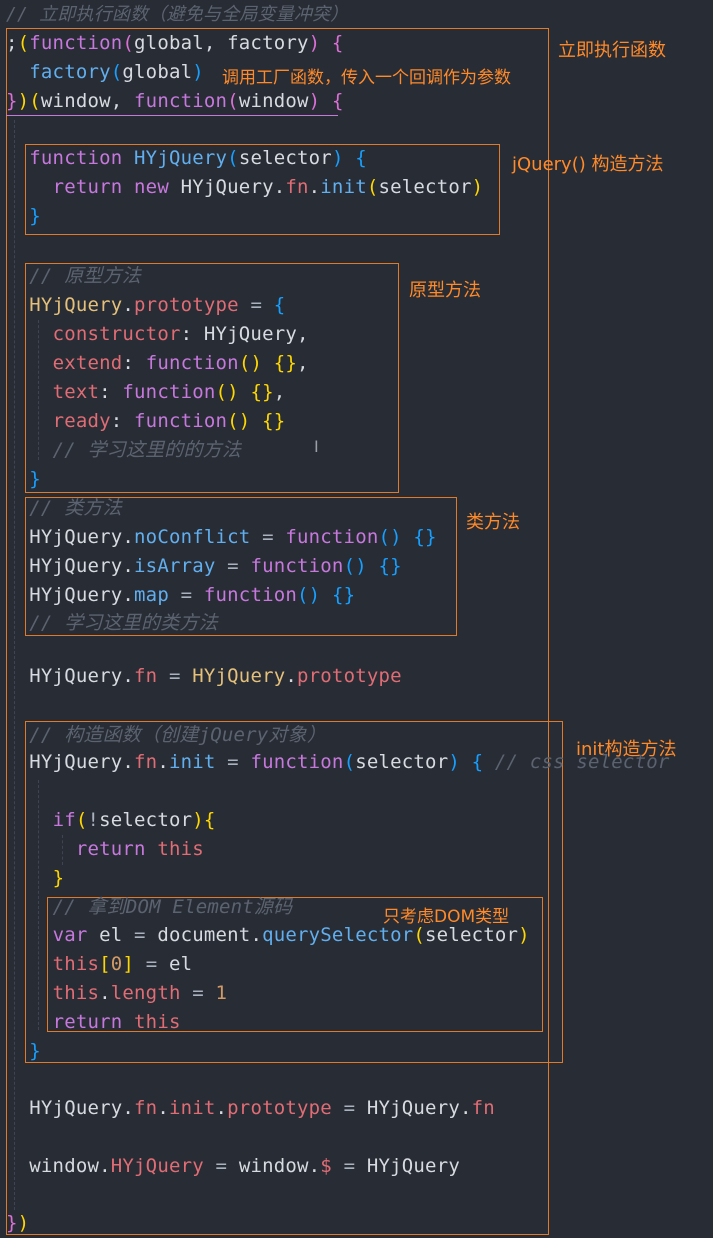 This screenshot has width=713, height=1238. What do you see at coordinates (147, 450) in the screenshot?
I see `code-line-16: // 学习这里的的方法` at bounding box center [147, 450].